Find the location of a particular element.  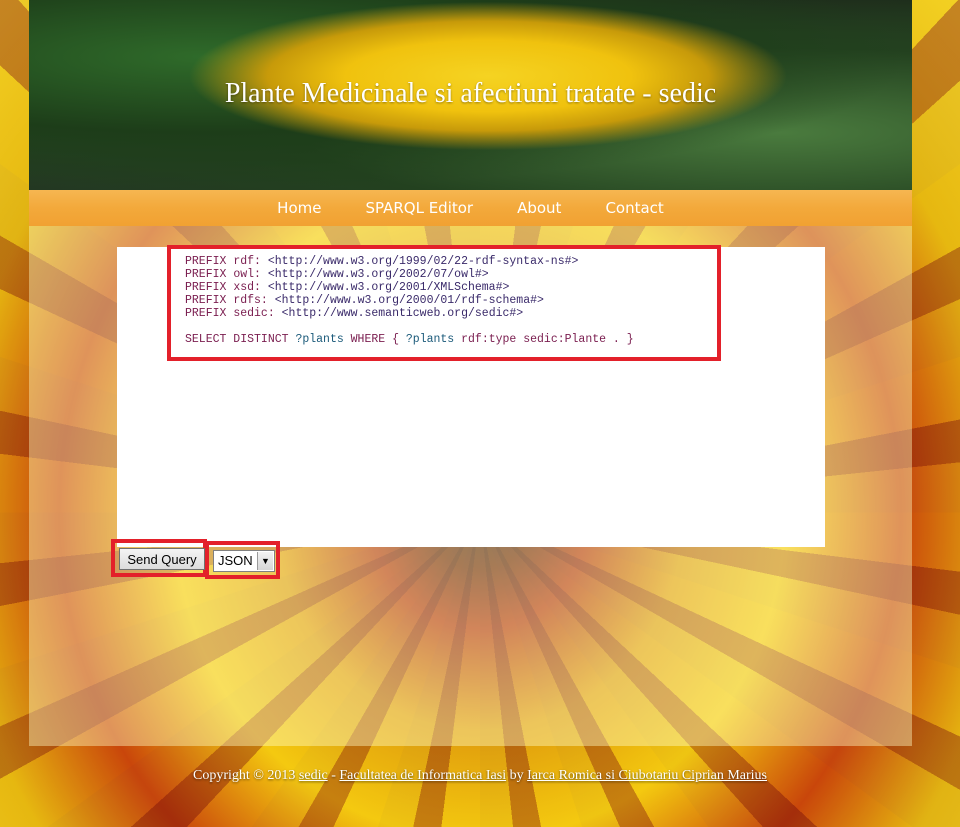

format-select: JSON ▼ is located at coordinates (244, 561).